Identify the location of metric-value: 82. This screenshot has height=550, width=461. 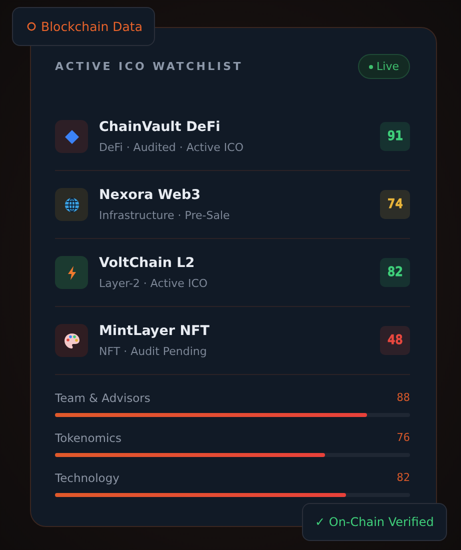
(403, 478).